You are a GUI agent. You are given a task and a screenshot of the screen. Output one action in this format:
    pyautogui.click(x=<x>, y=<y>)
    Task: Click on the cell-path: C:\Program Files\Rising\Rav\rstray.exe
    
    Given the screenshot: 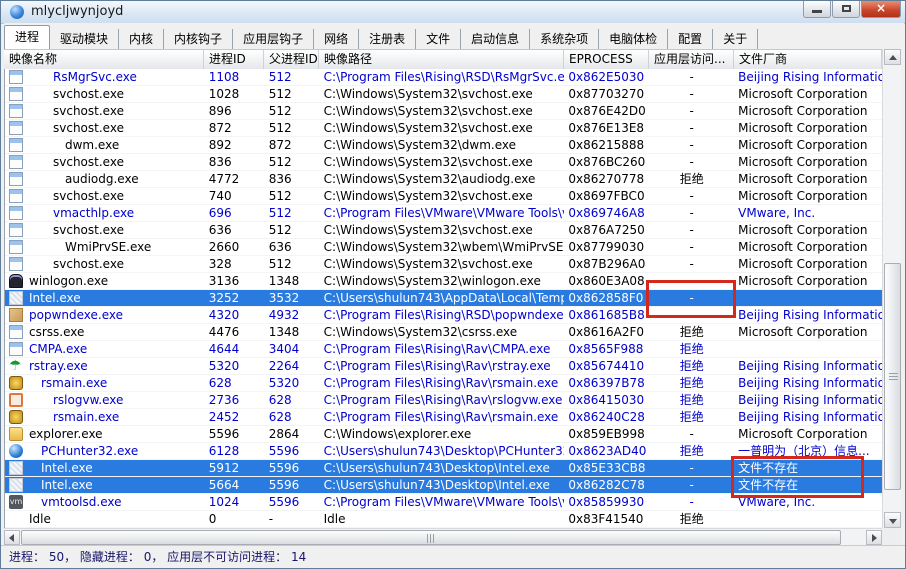 What is the action you would take?
    pyautogui.click(x=437, y=366)
    